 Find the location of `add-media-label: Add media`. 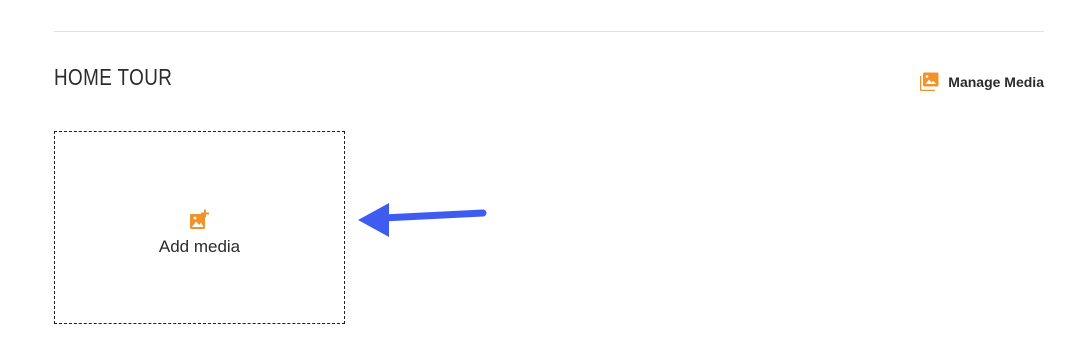

add-media-label: Add media is located at coordinates (199, 246).